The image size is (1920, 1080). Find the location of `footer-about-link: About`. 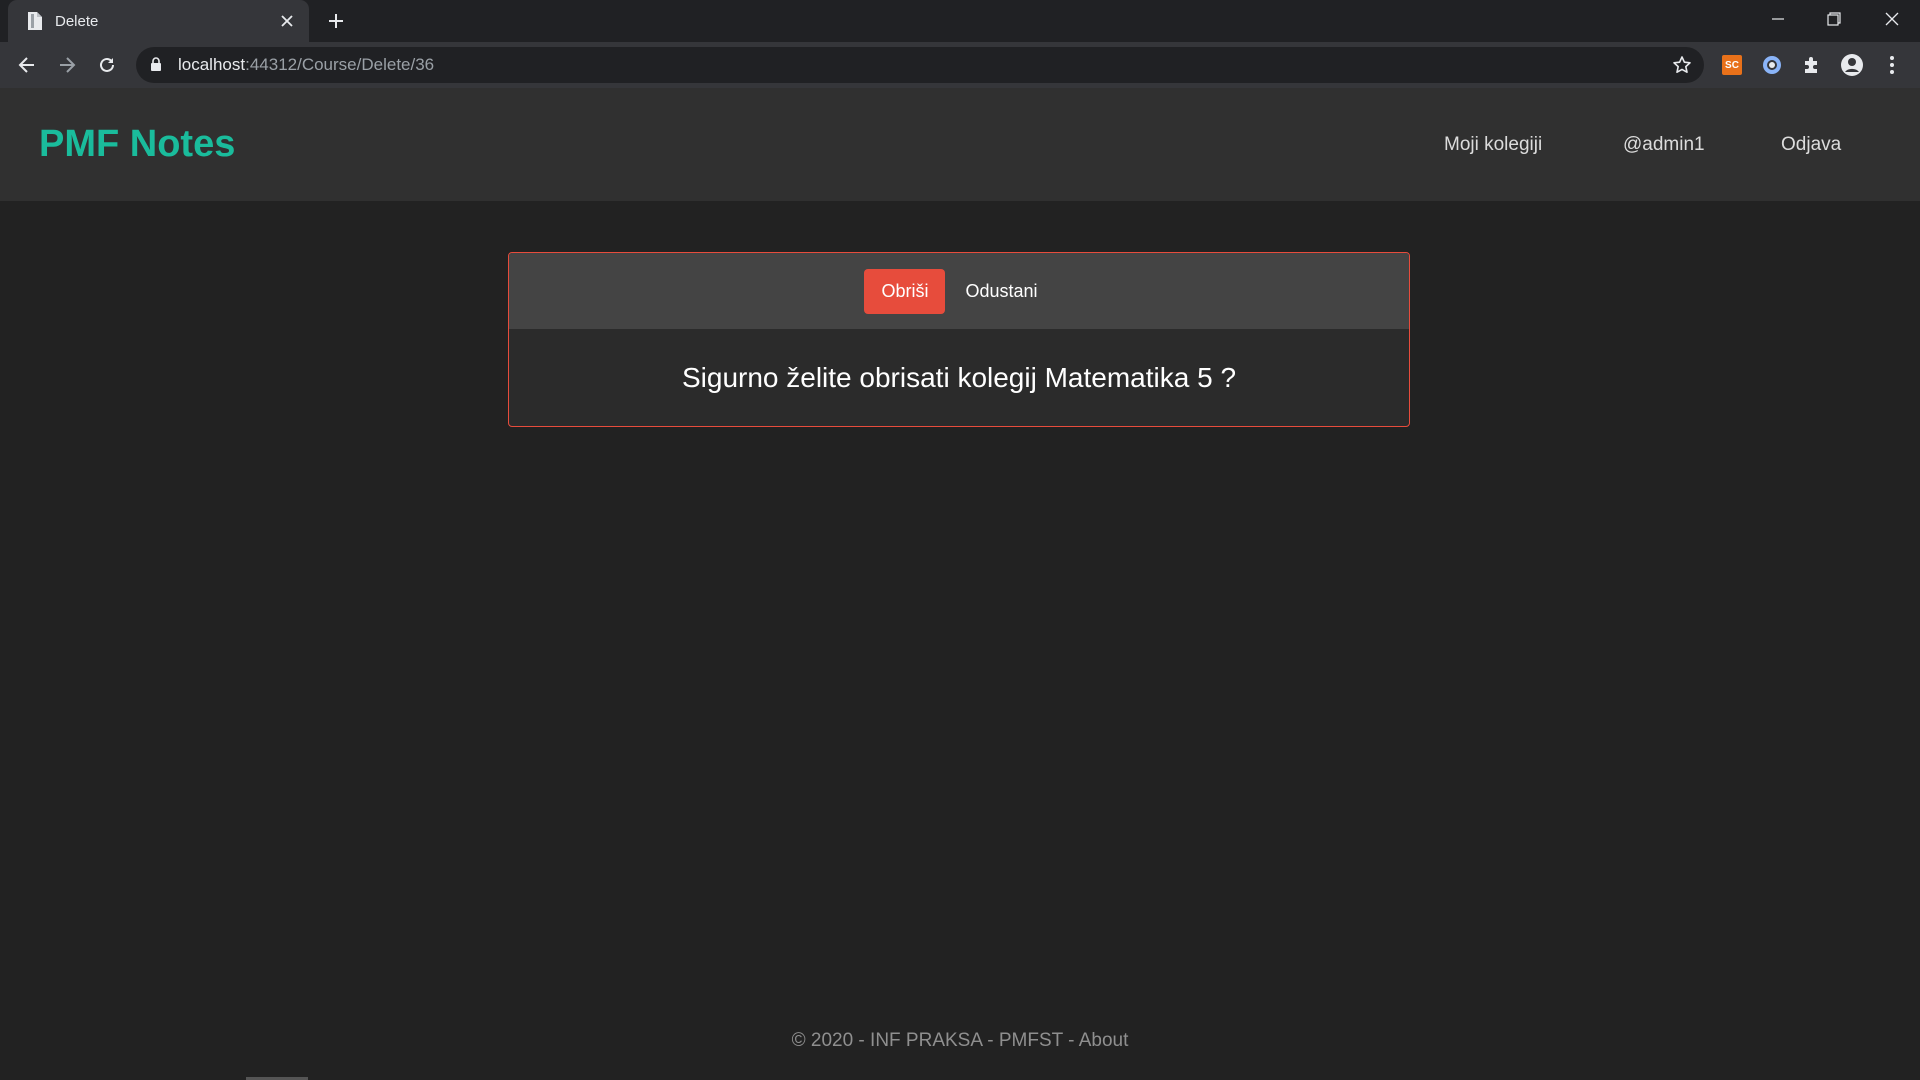

footer-about-link: About is located at coordinates (1104, 1040).